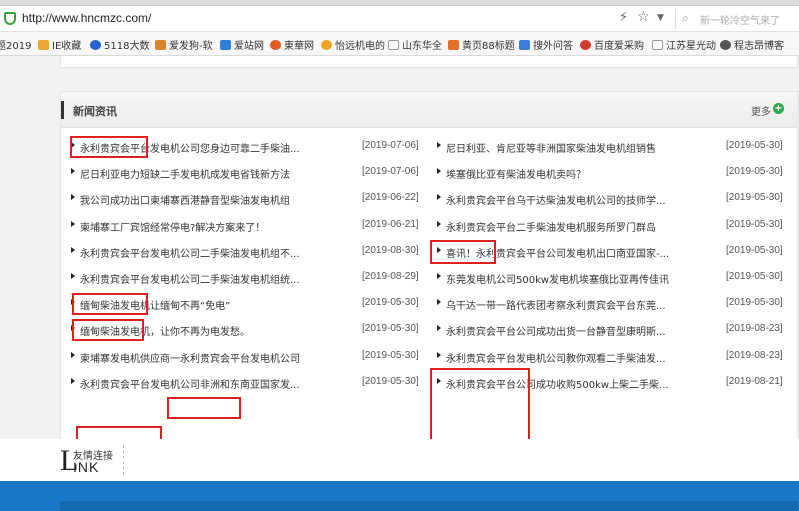  I want to click on bookmark-item: 怡远机电的, so click(353, 44).